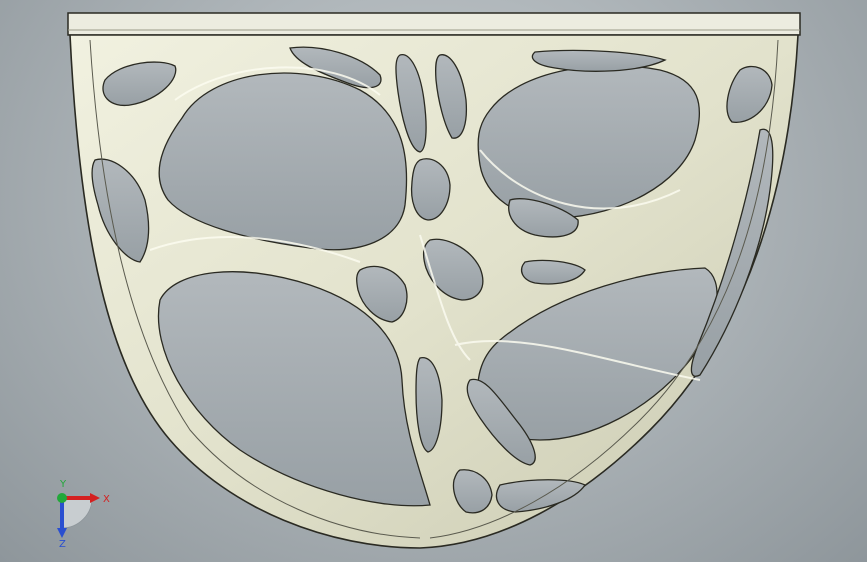  What do you see at coordinates (63, 484) in the screenshot?
I see `y-axis-label: Y` at bounding box center [63, 484].